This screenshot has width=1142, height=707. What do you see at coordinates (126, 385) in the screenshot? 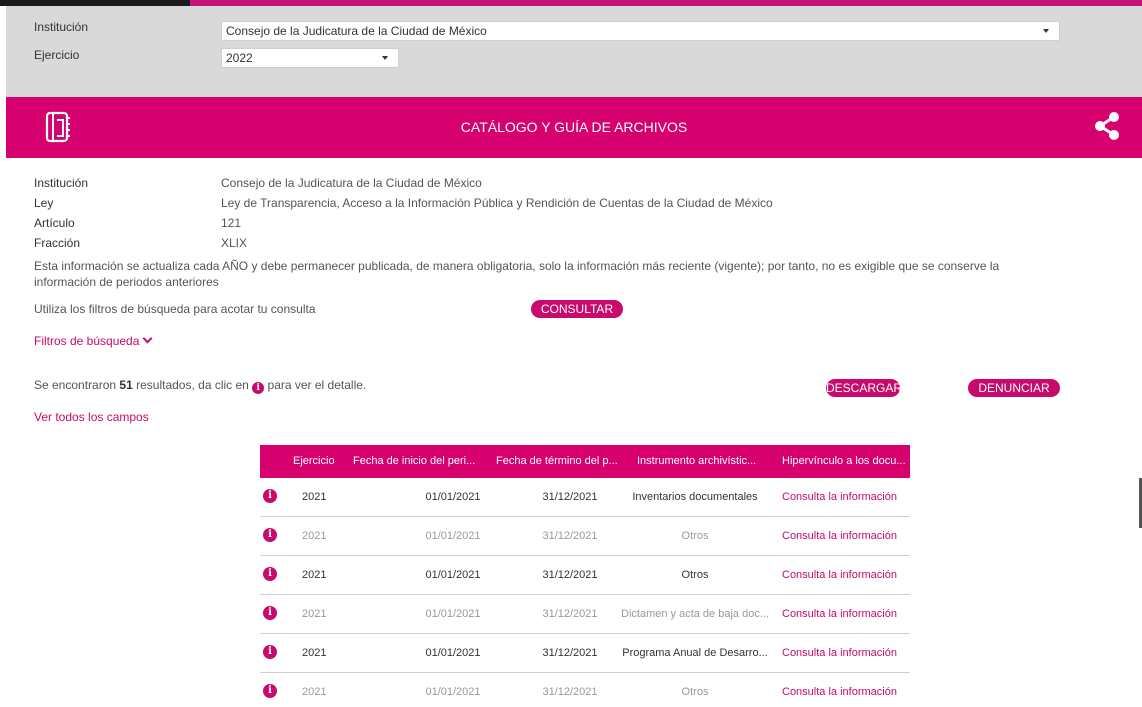
I see `results-count: 51` at bounding box center [126, 385].